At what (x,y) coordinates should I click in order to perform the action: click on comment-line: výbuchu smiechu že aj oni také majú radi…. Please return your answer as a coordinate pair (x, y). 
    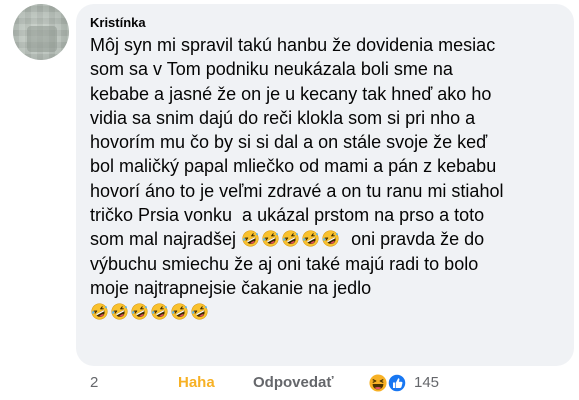
    Looking at the image, I should click on (284, 263).